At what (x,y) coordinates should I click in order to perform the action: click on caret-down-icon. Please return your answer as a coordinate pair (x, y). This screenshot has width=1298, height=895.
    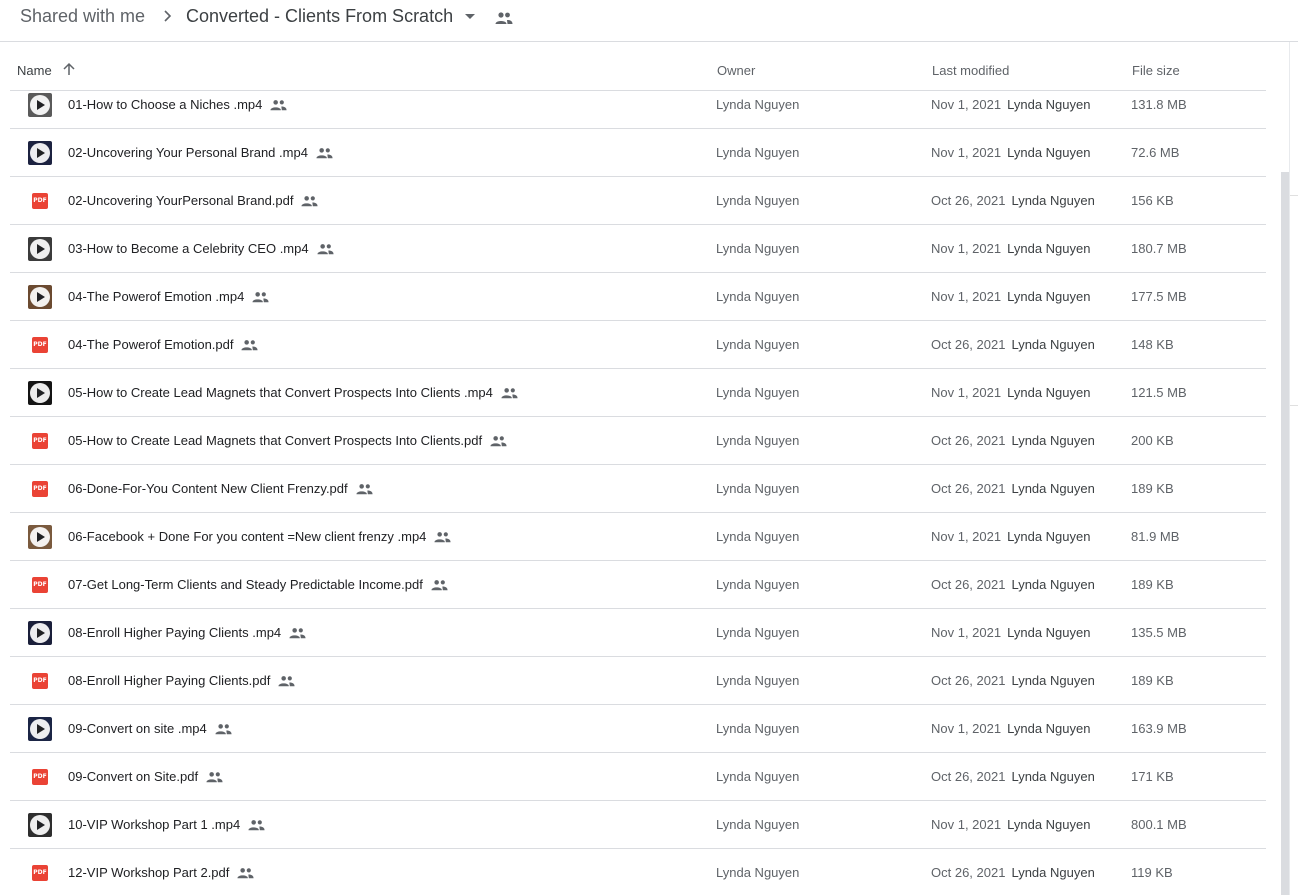
    Looking at the image, I should click on (470, 17).